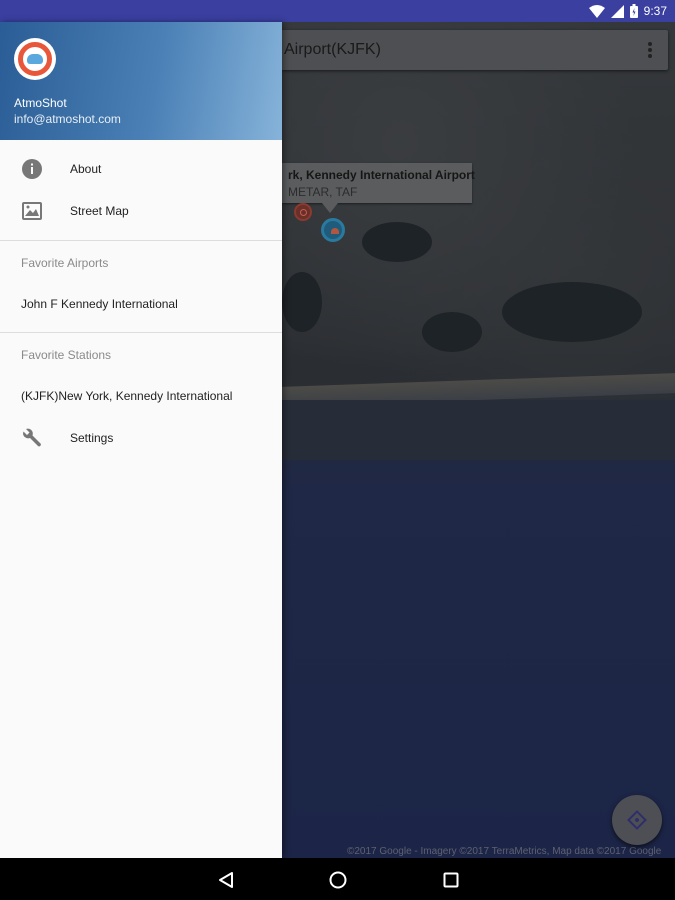  Describe the element at coordinates (141, 81) in the screenshot. I see `drawer-header: AtmoShot info@atmoshot.com` at that location.